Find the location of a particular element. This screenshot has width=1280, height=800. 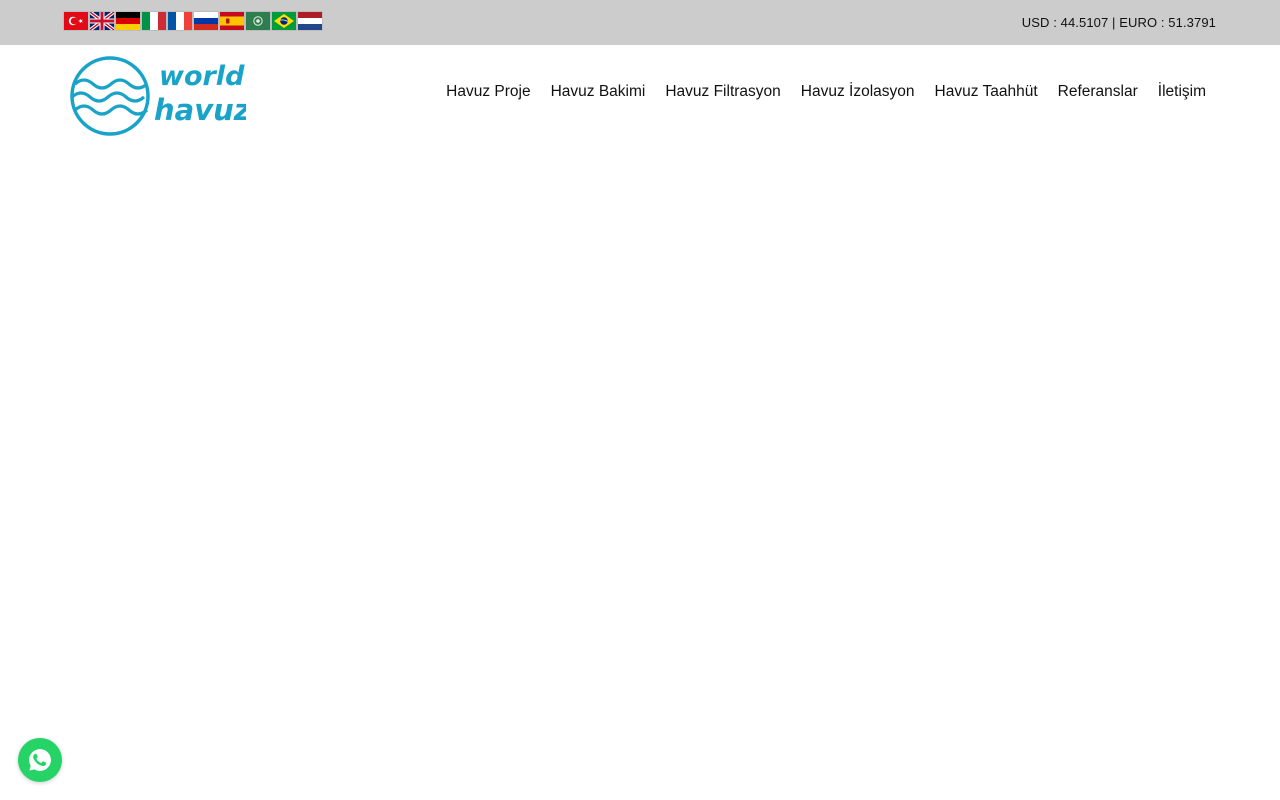

flag-tr-icon is located at coordinates (76, 21).